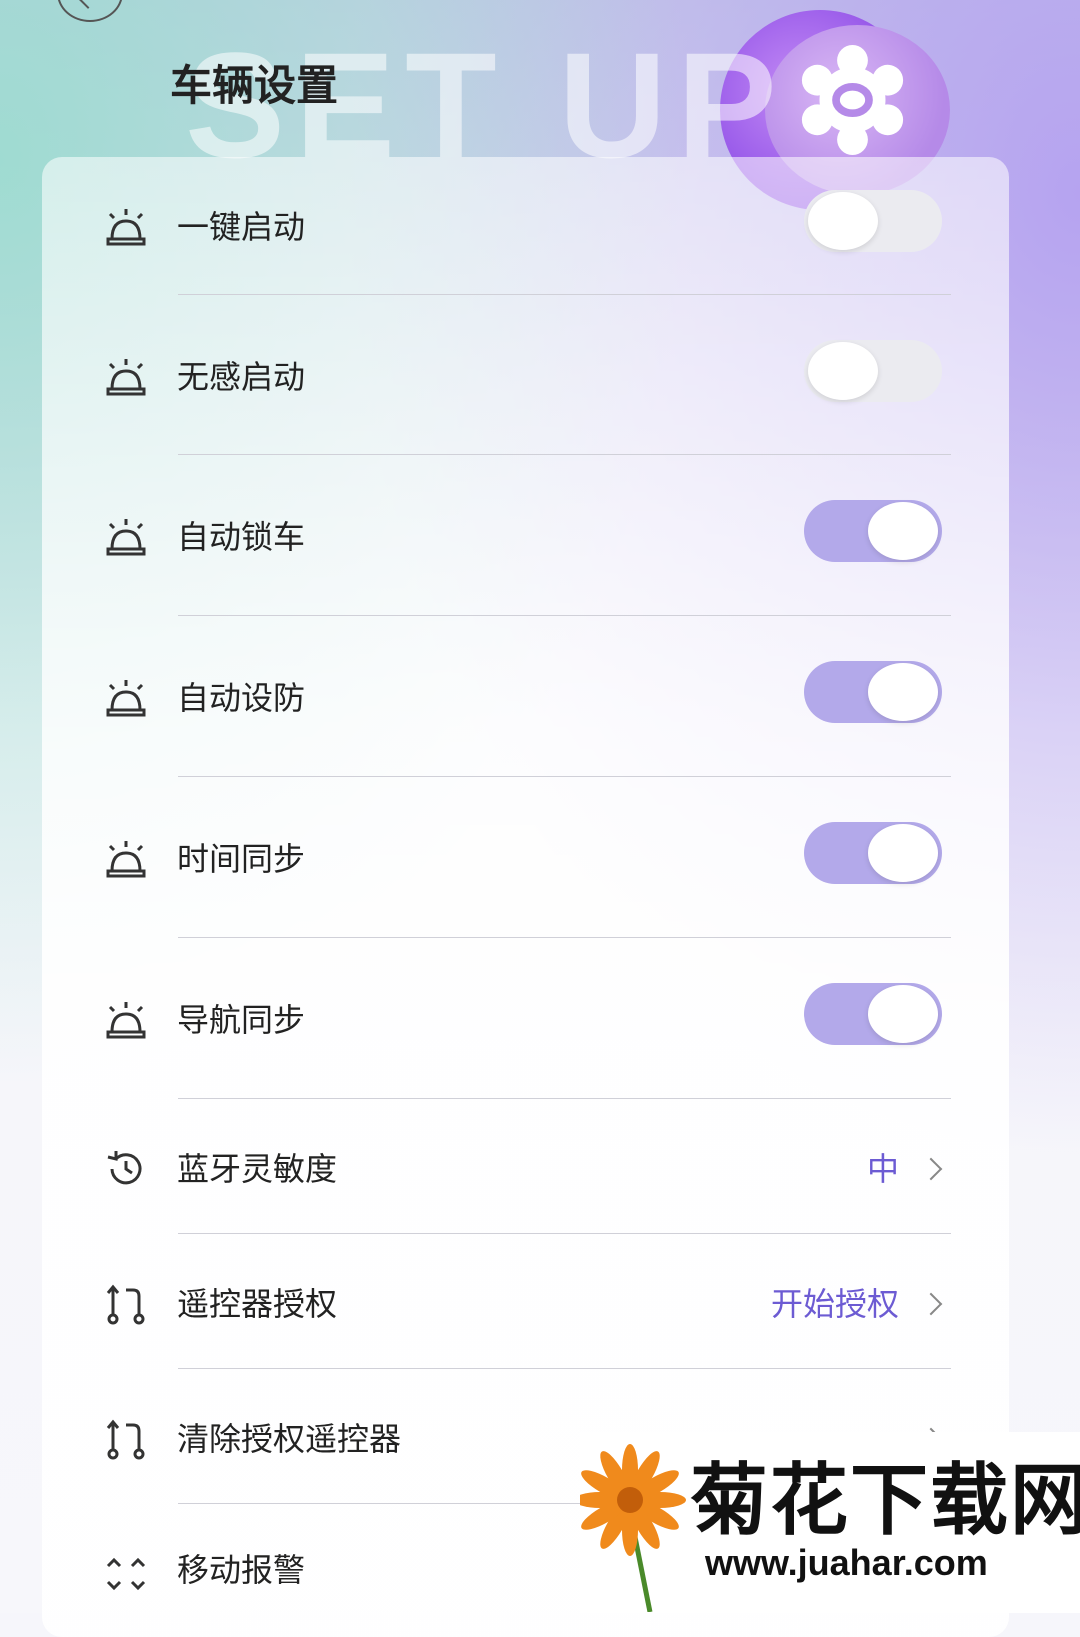 This screenshot has height=1637, width=1080. I want to click on setting-label: 导航同步, so click(241, 1020).